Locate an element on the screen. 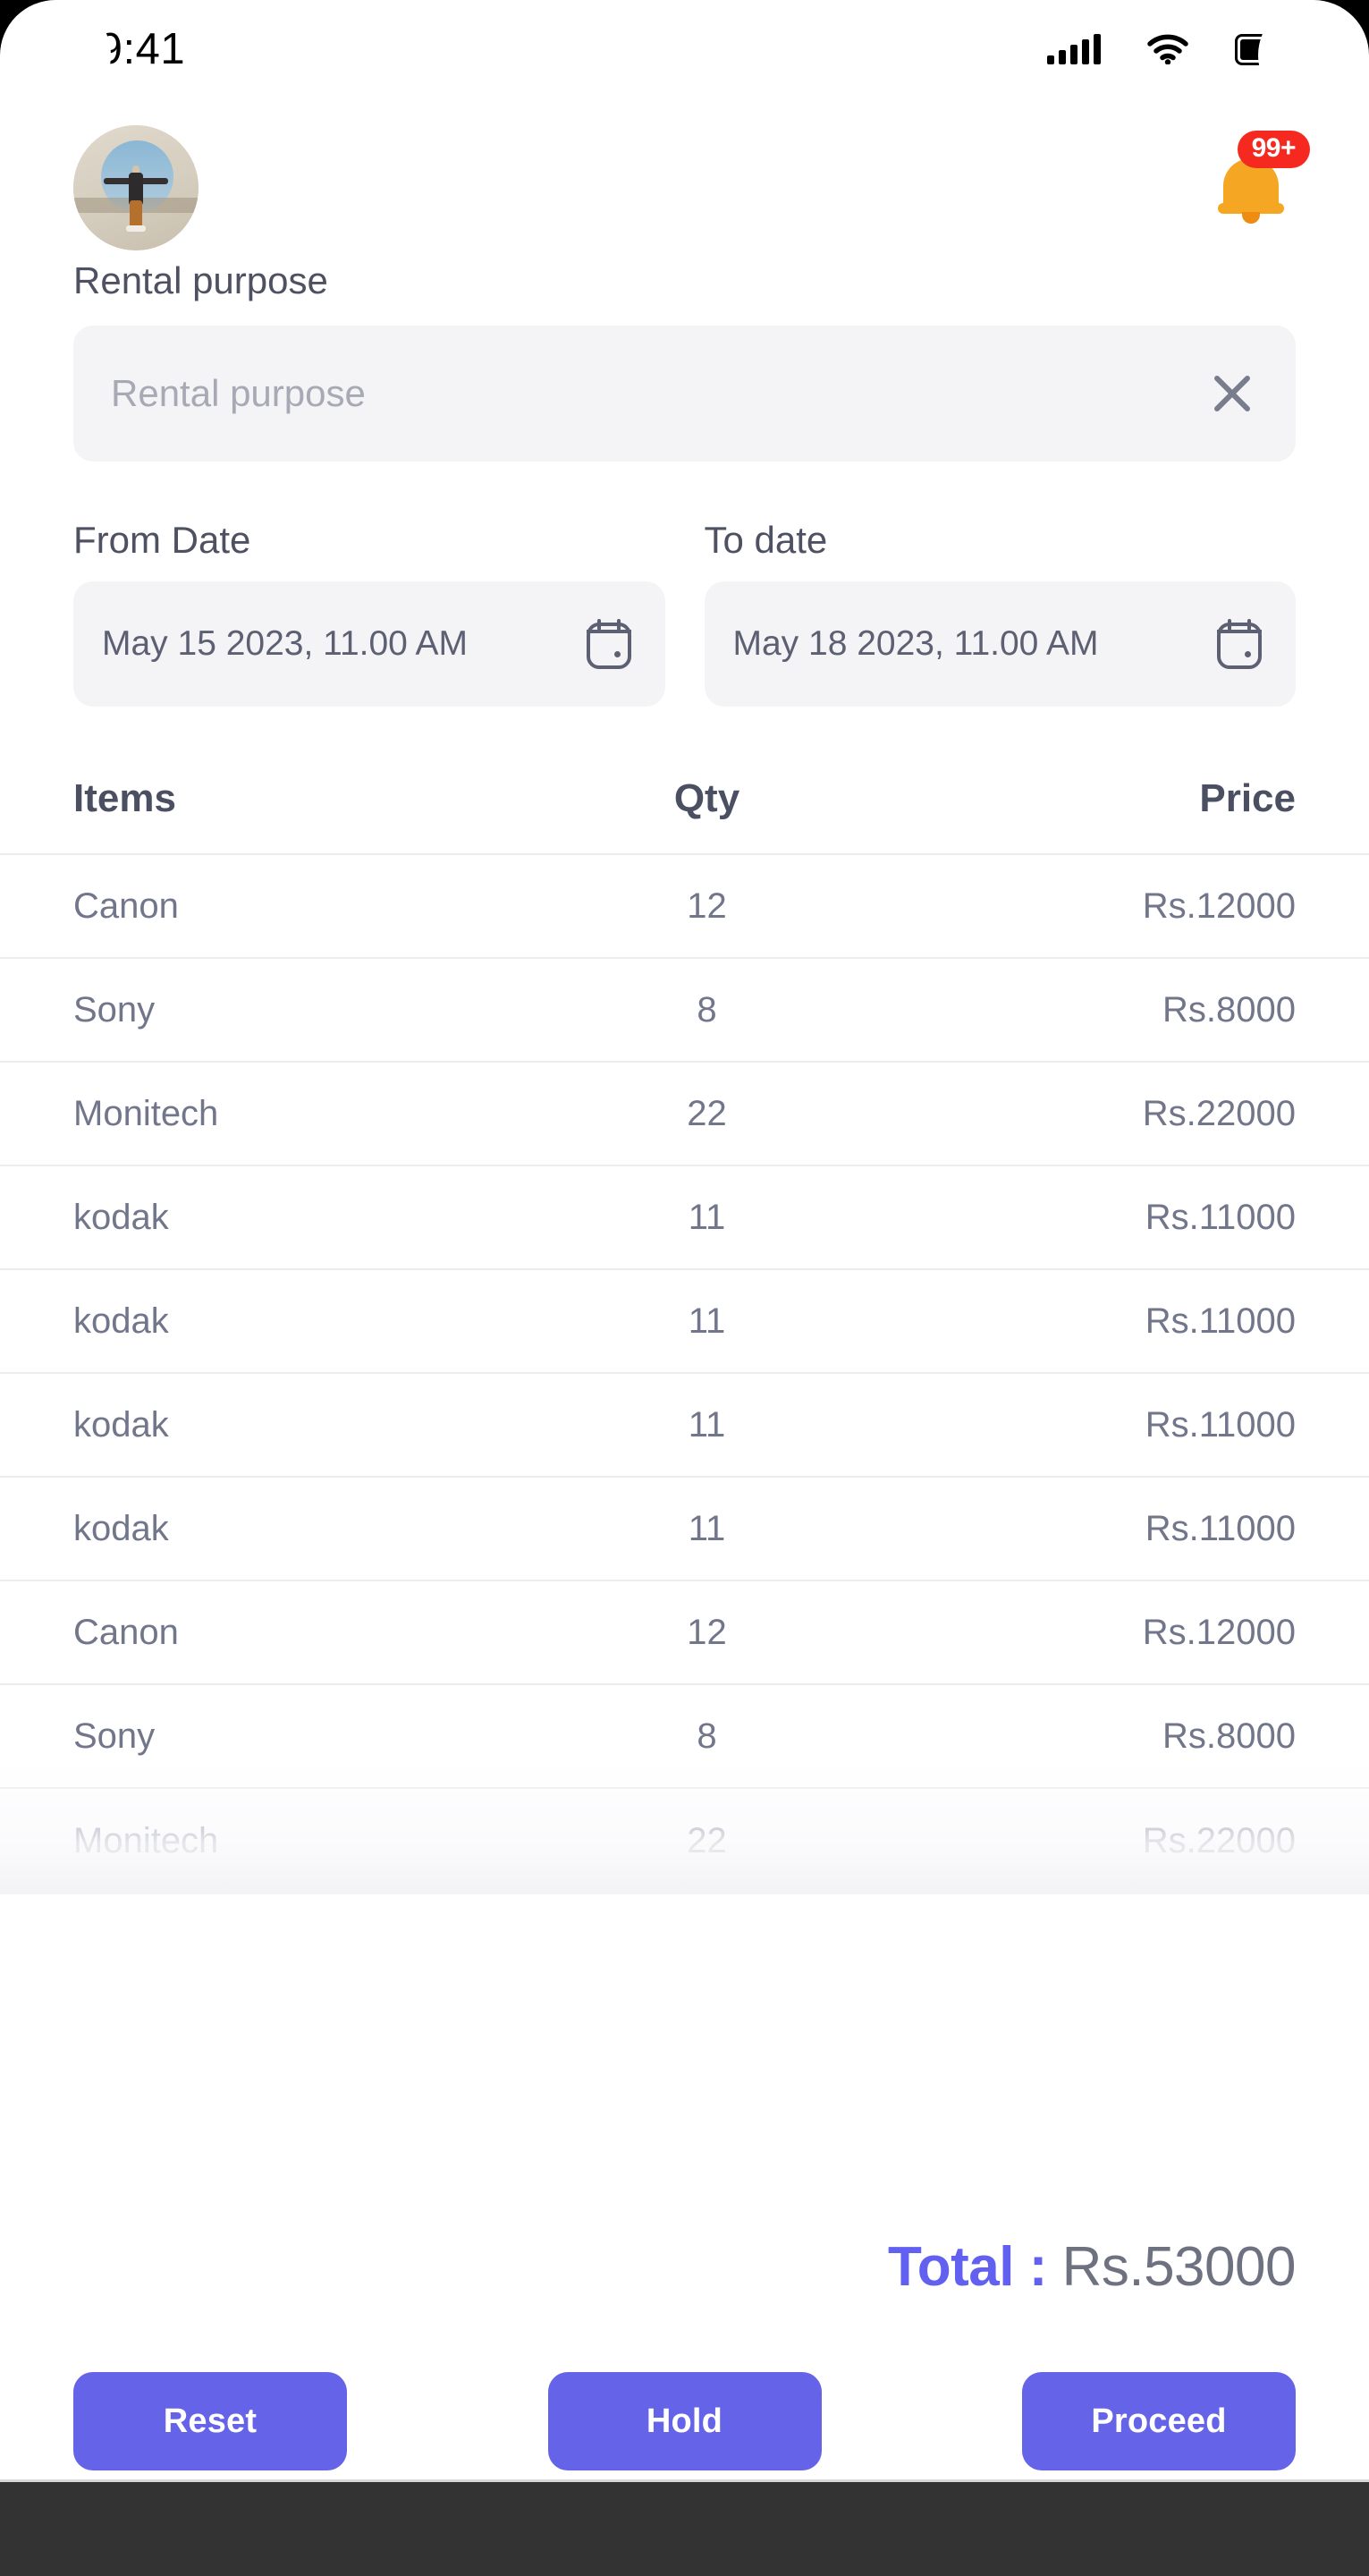 Image resolution: width=1369 pixels, height=2576 pixels. app-header: 99+ is located at coordinates (685, 187).